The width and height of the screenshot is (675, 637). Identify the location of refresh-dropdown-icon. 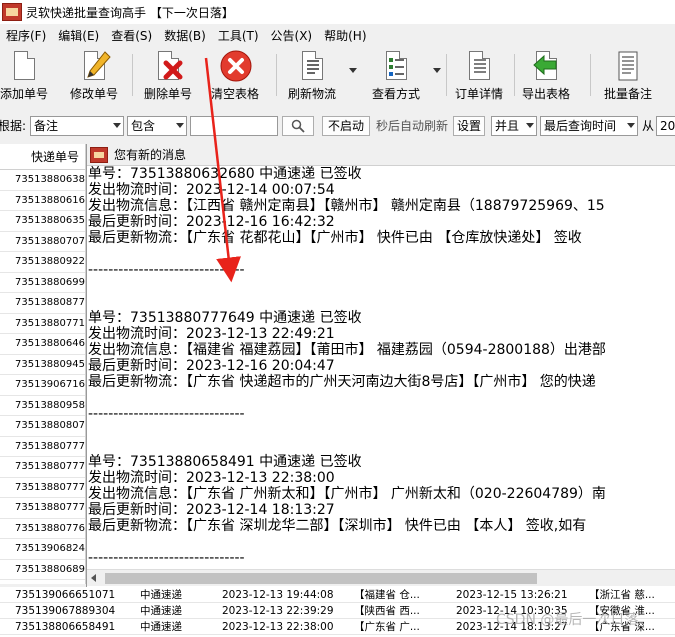
(353, 70).